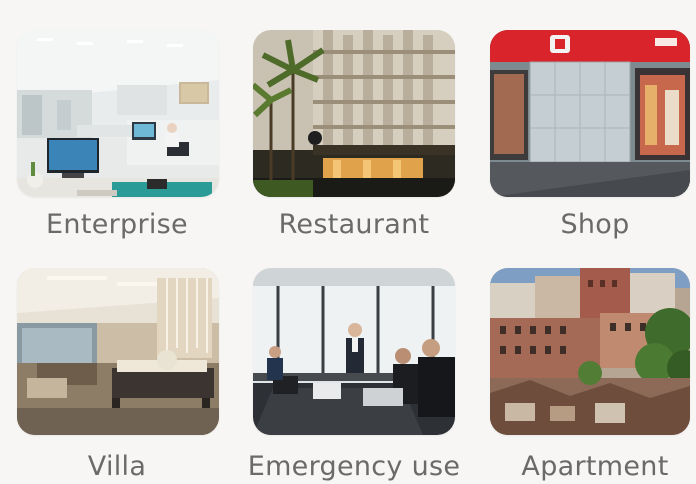 This screenshot has height=484, width=696. I want to click on shop-photo, so click(590, 113).